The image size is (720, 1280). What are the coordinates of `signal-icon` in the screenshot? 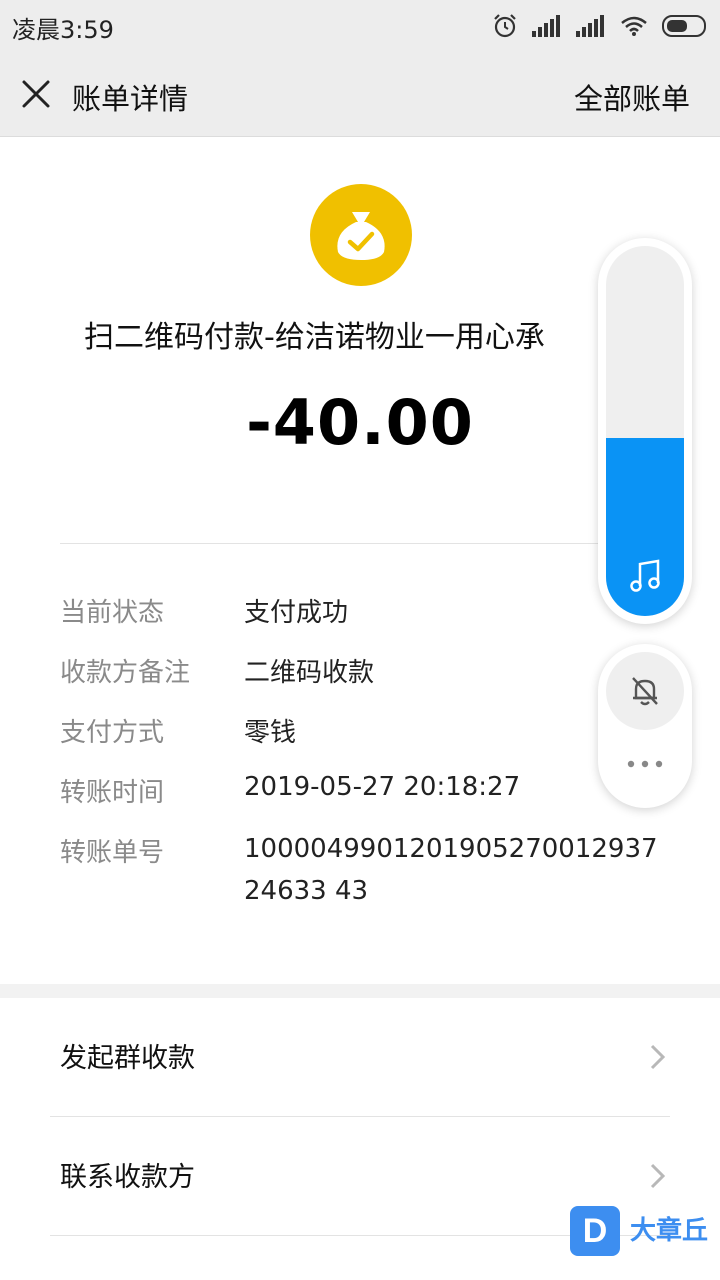 It's located at (546, 26).